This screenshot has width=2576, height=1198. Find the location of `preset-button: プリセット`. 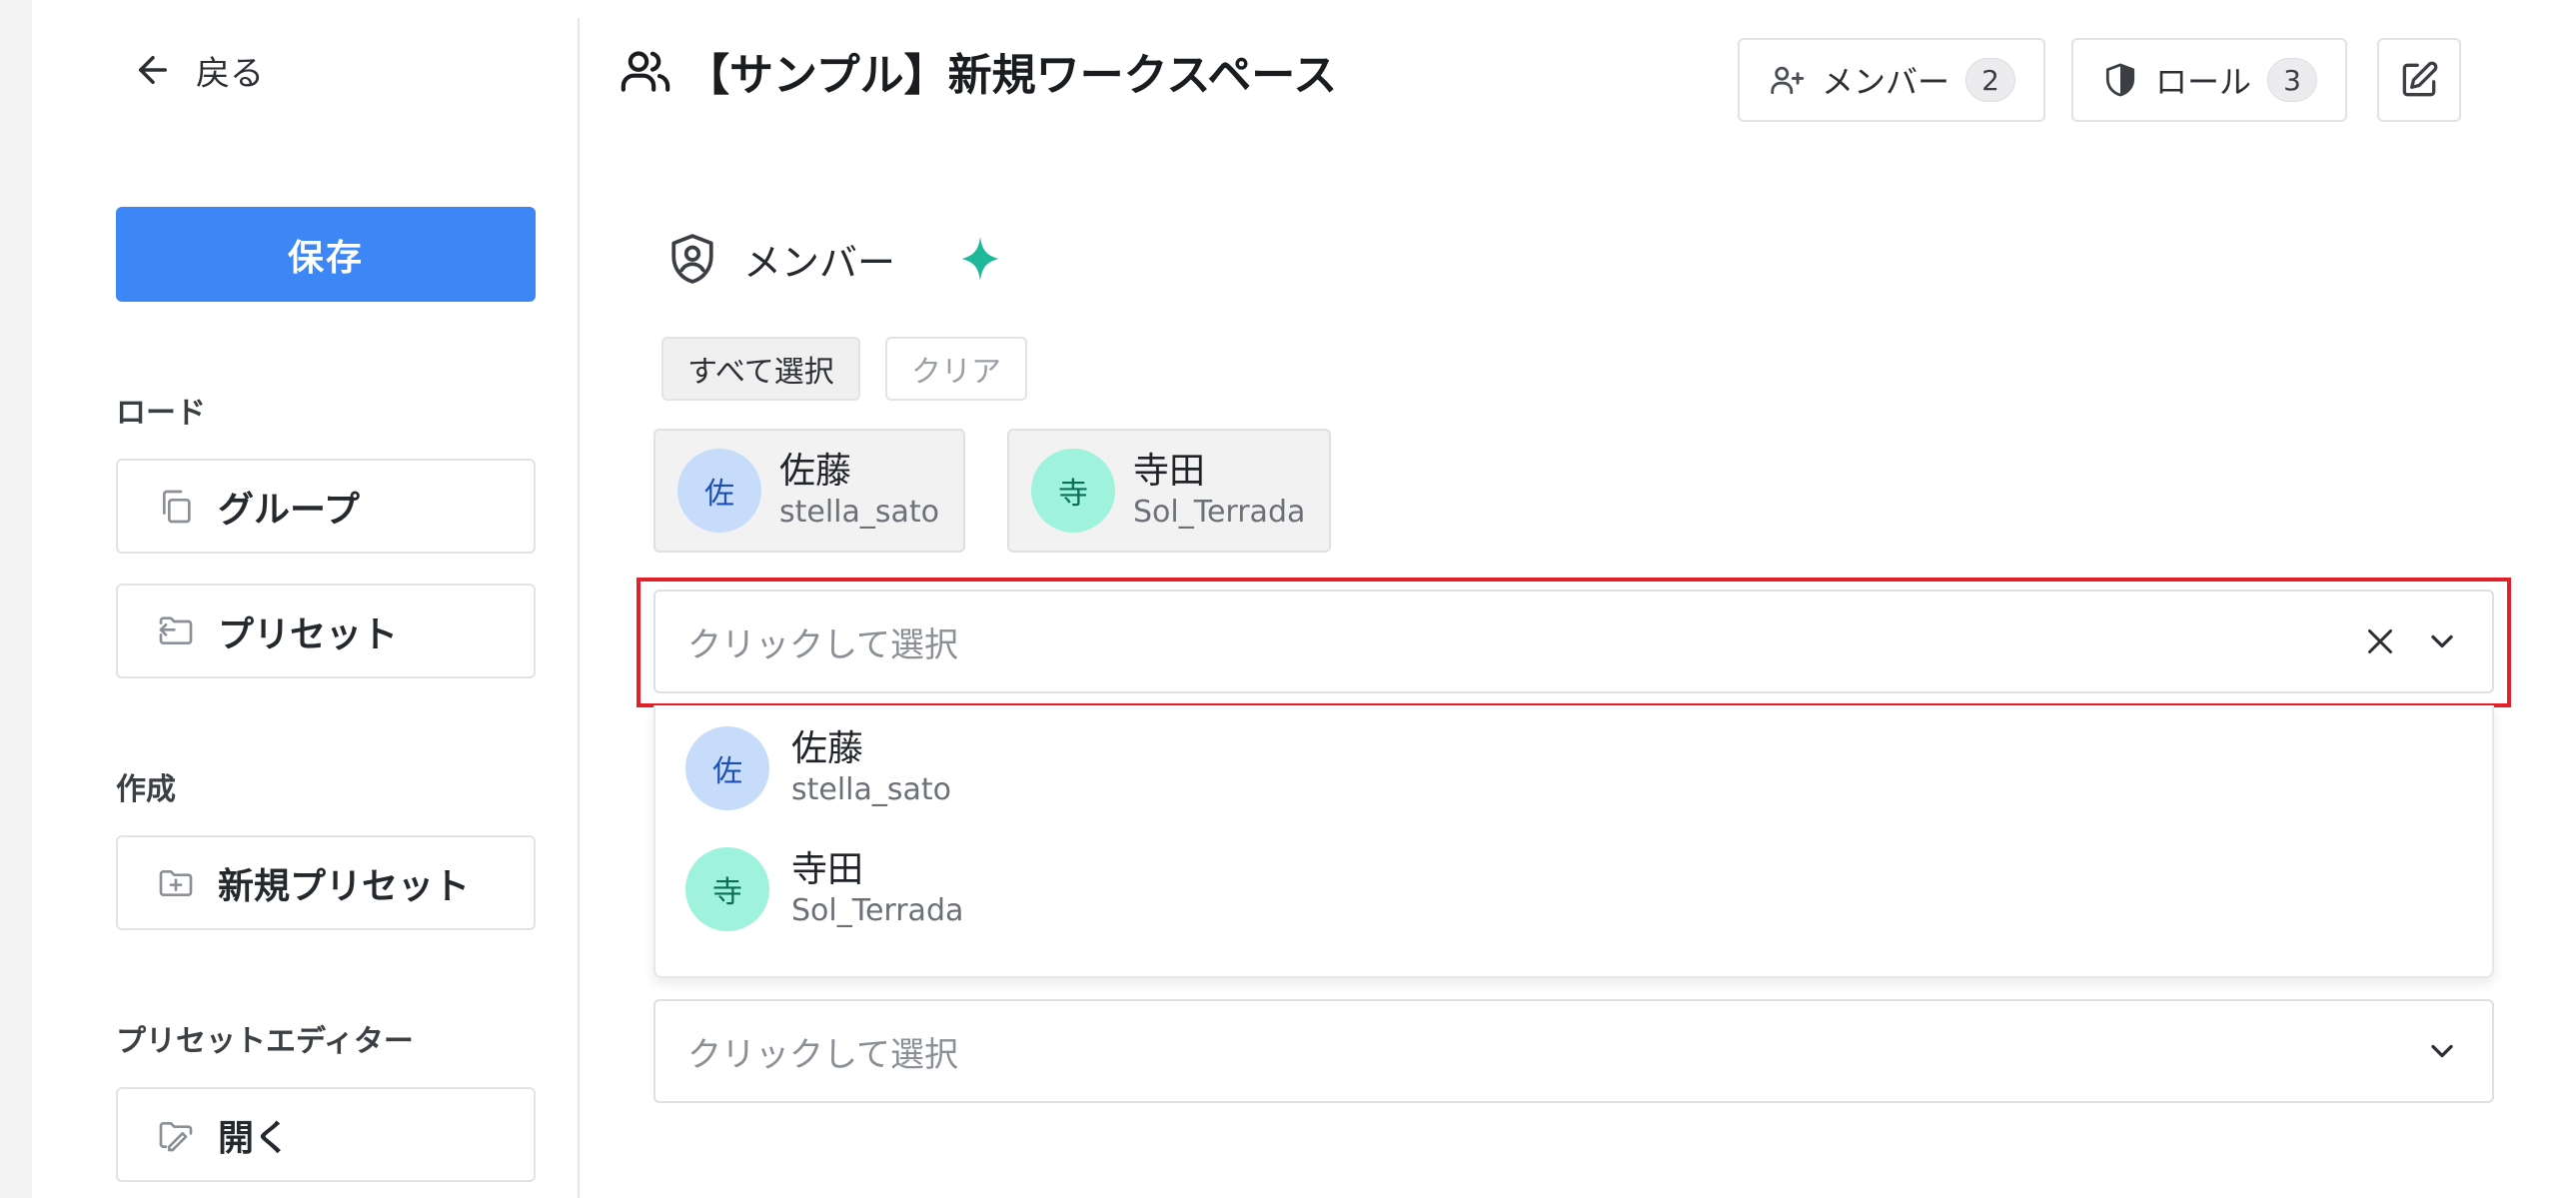

preset-button: プリセット is located at coordinates (326, 631).